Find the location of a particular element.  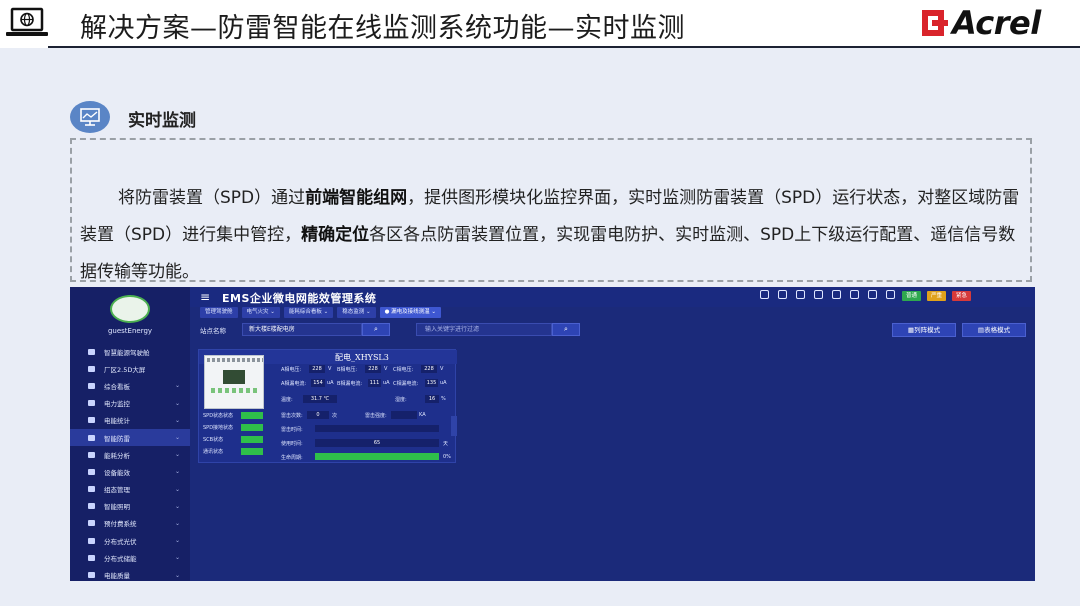

humidity-value: 16 is located at coordinates (432, 399).